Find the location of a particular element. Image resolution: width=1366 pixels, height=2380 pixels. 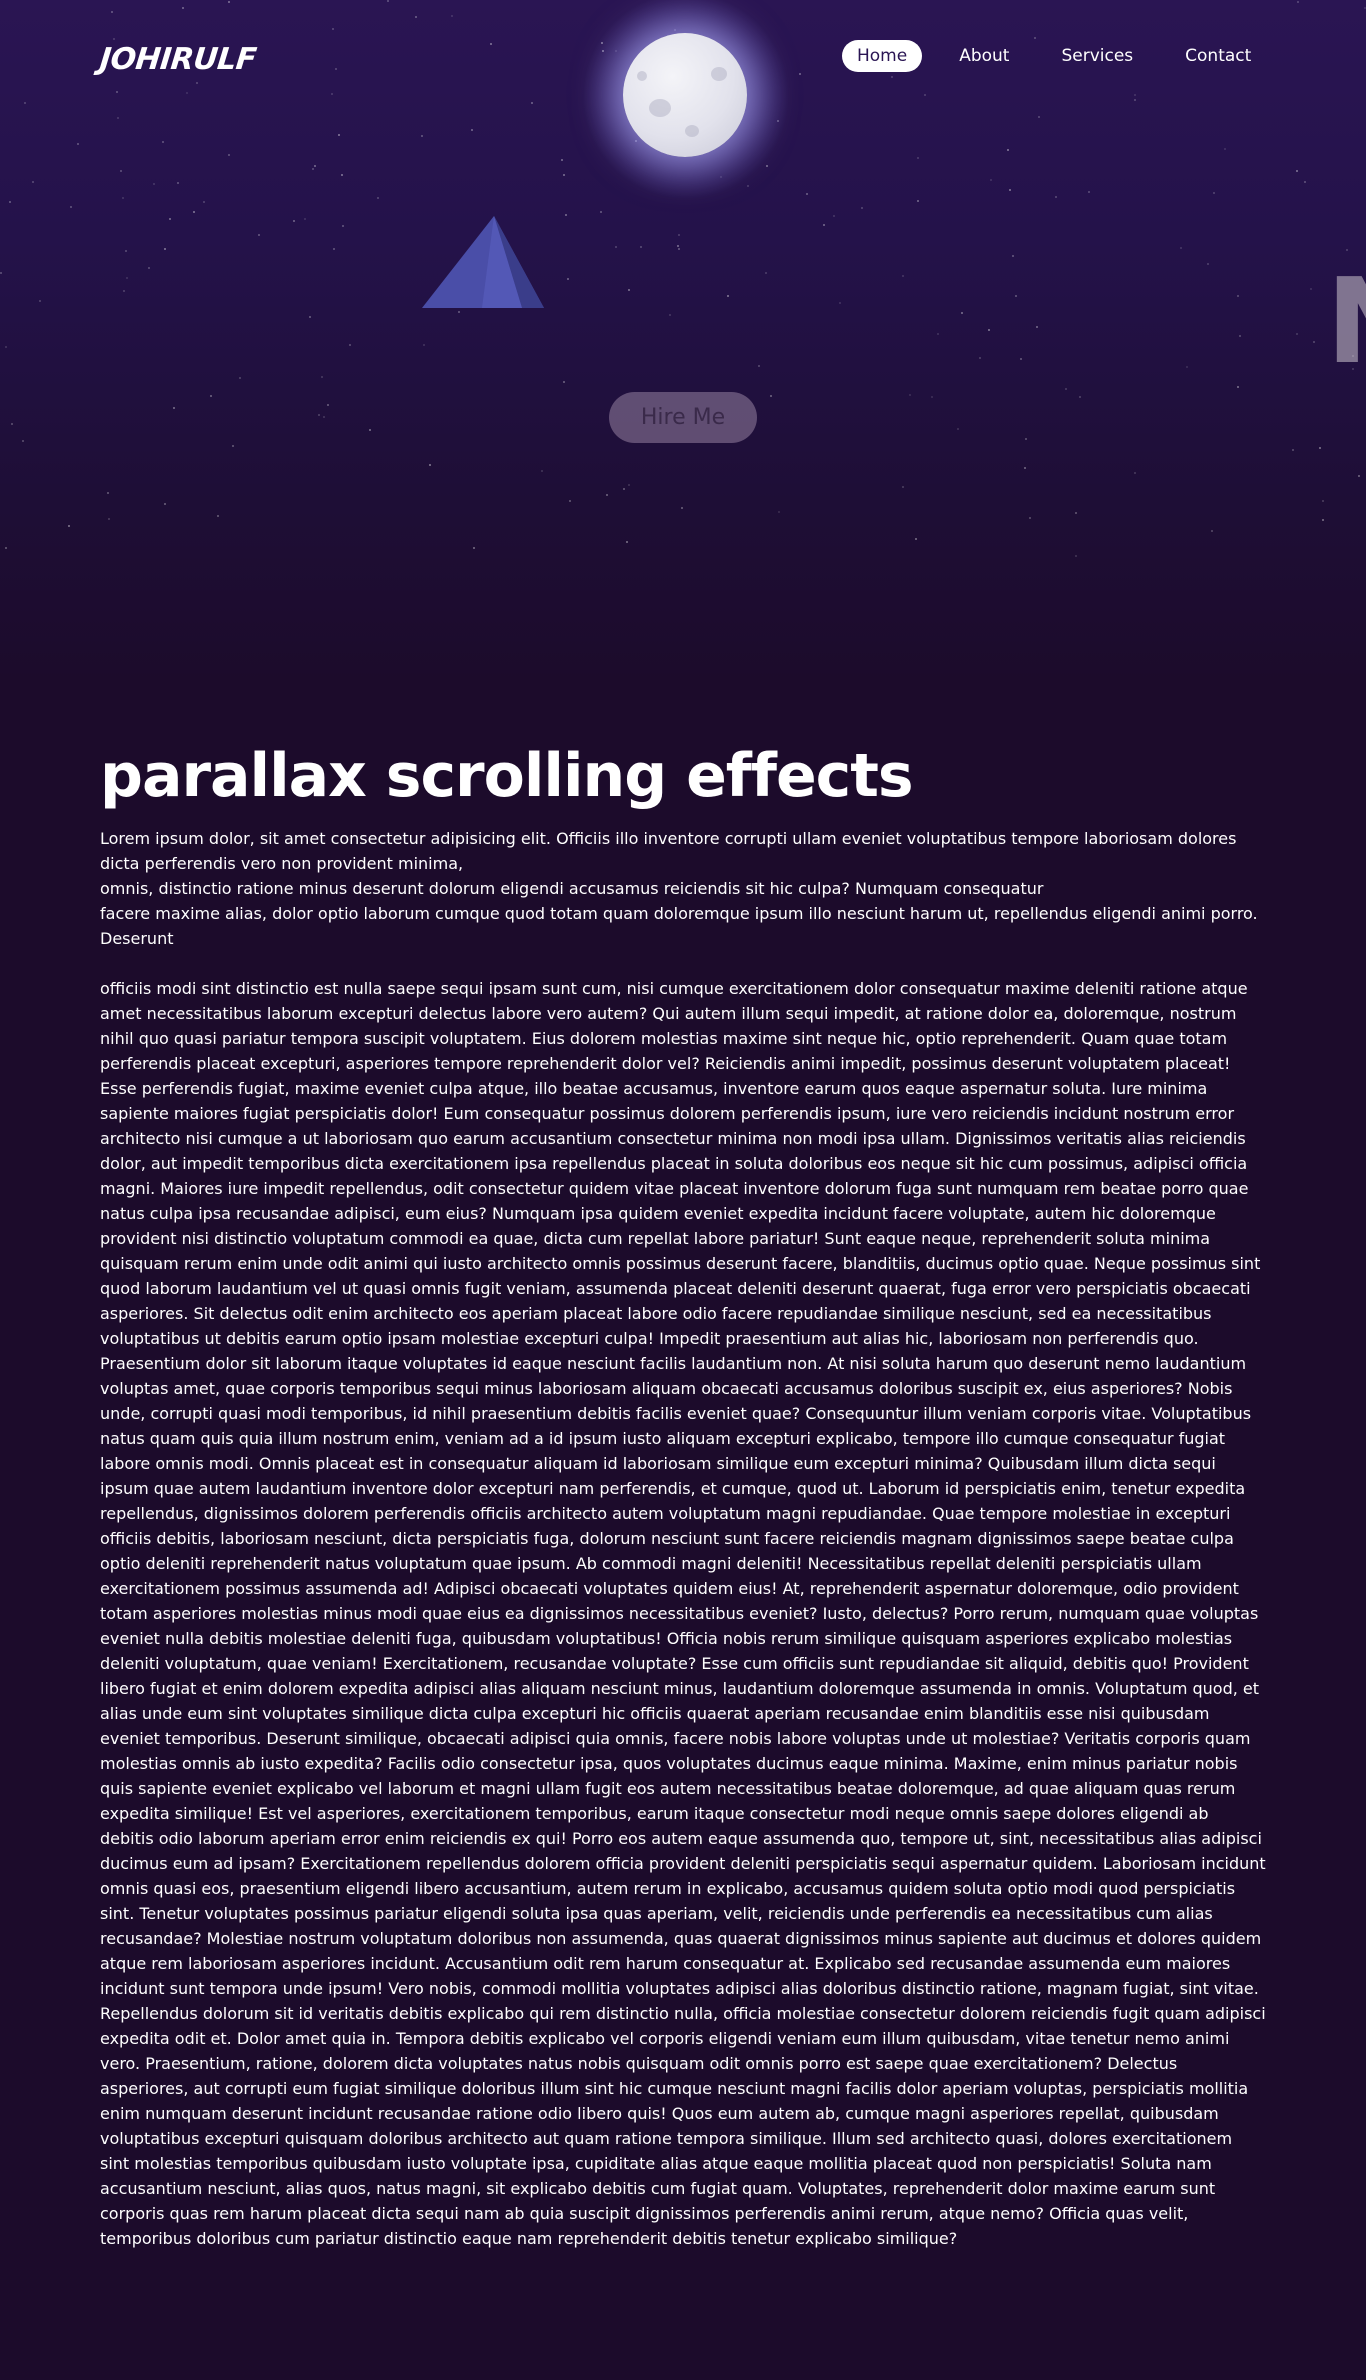

nav-contact: Contact is located at coordinates (1218, 56).